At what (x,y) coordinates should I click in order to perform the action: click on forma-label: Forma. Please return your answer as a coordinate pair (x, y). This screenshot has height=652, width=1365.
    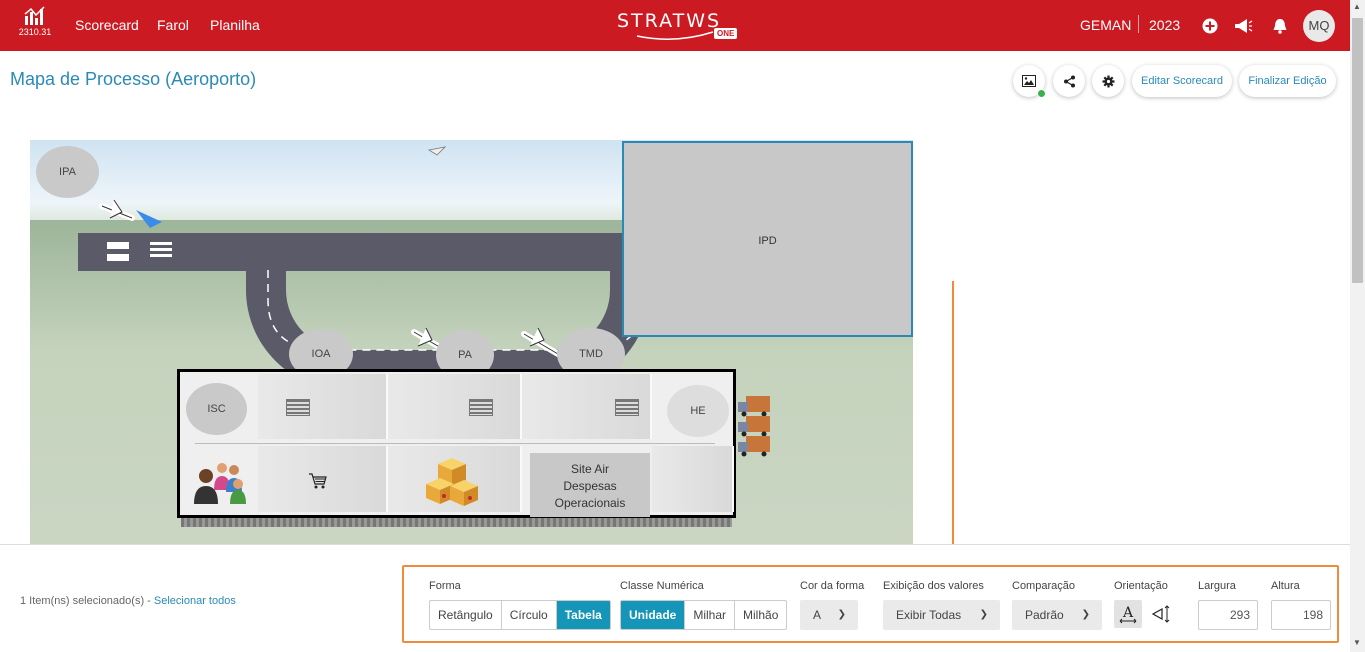
    Looking at the image, I should click on (445, 586).